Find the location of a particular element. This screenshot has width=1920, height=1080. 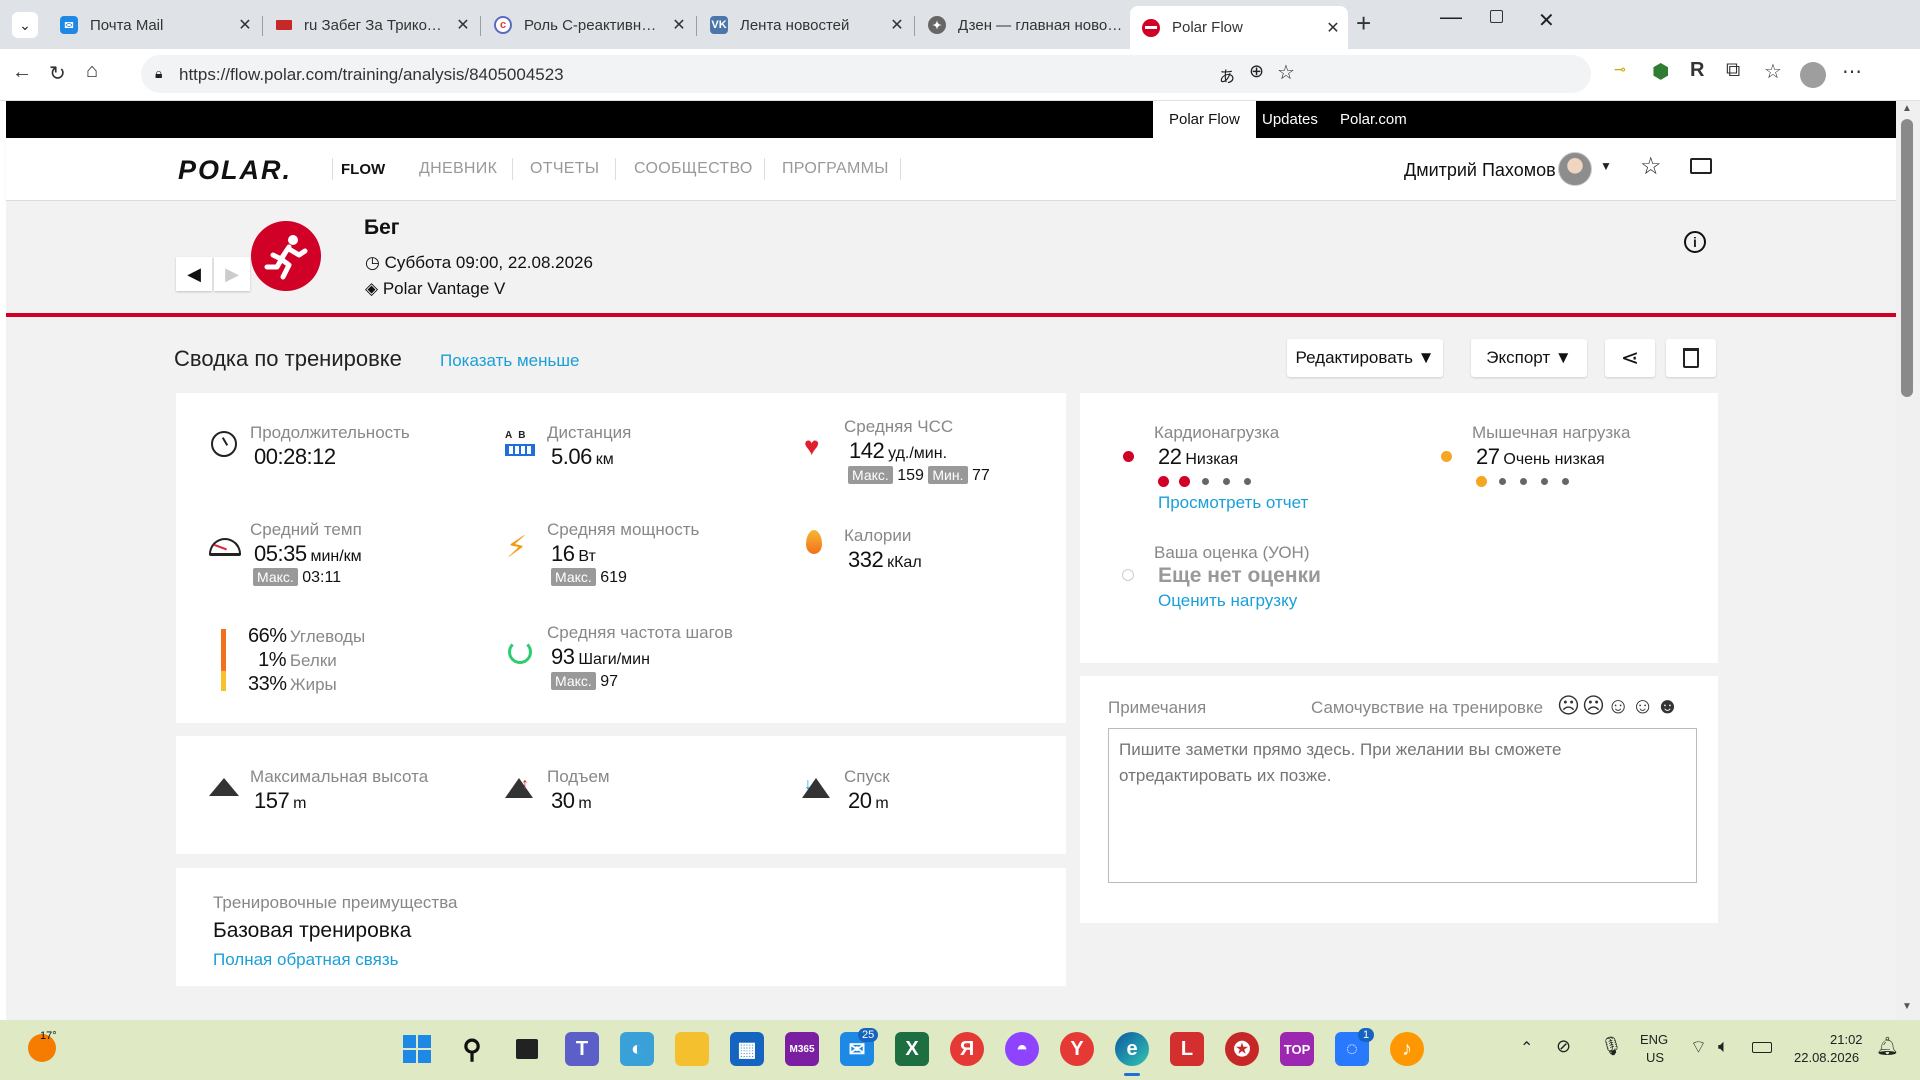

more-menu-icon: ⋯ is located at coordinates (1852, 71).